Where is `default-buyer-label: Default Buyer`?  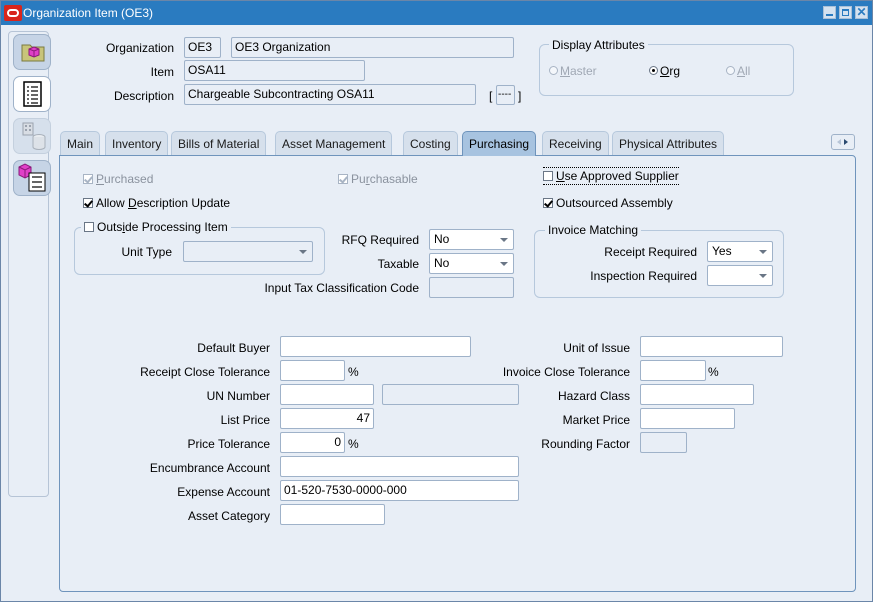 default-buyer-label: Default Buyer is located at coordinates (233, 348).